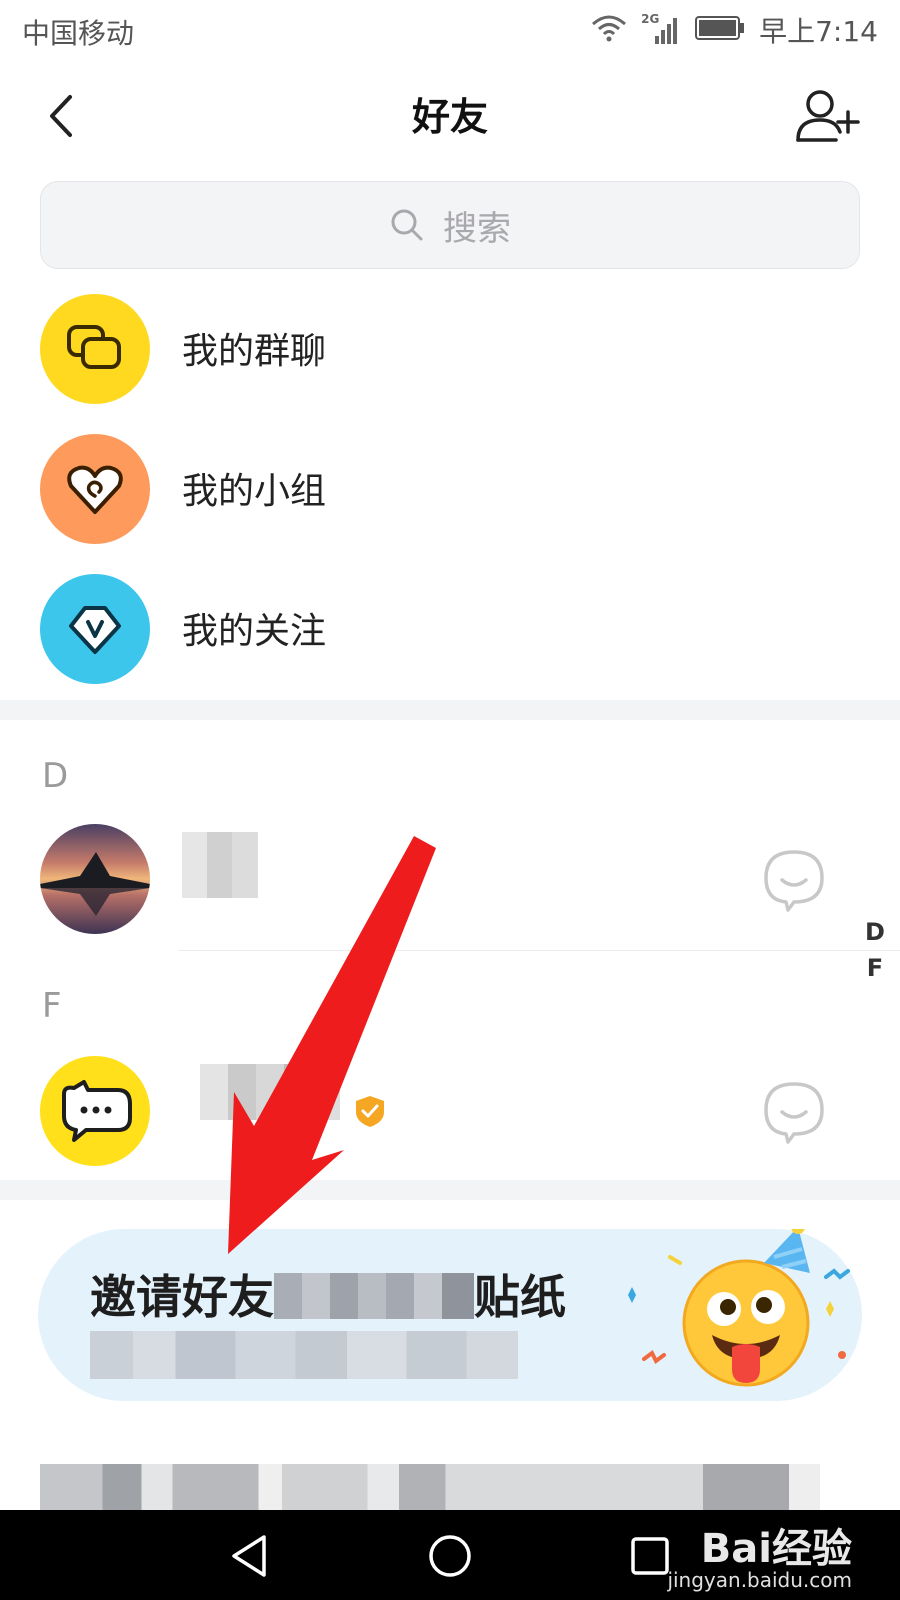 The height and width of the screenshot is (1600, 900). What do you see at coordinates (650, 1556) in the screenshot?
I see `square-recents-icon` at bounding box center [650, 1556].